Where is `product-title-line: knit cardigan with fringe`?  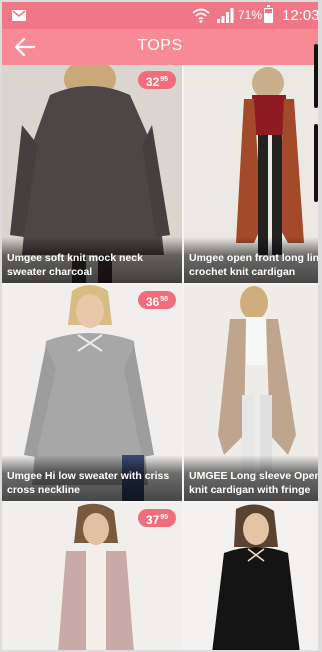
product-title-line: knit cardigan with fringe is located at coordinates (250, 490).